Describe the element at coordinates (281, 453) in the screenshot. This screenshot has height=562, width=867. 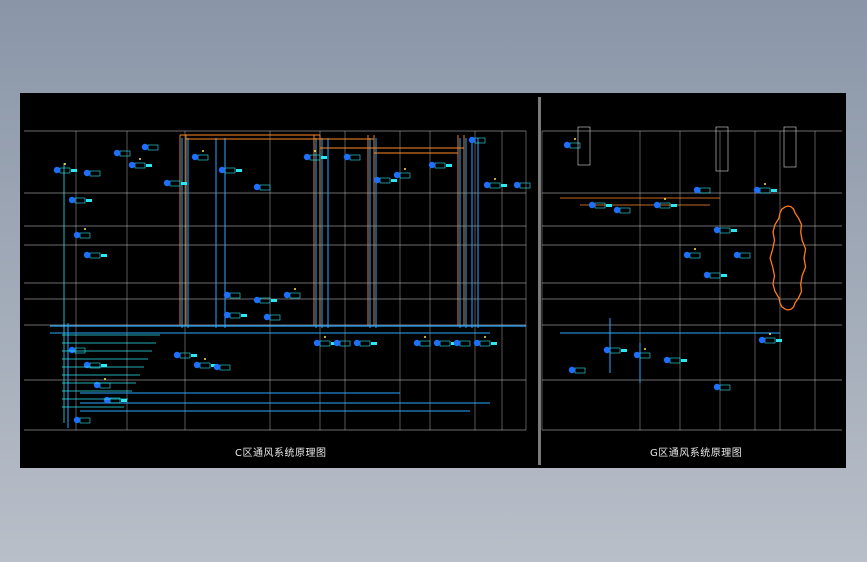
I see `left-drawing-title: C区通风系统原理图` at that location.